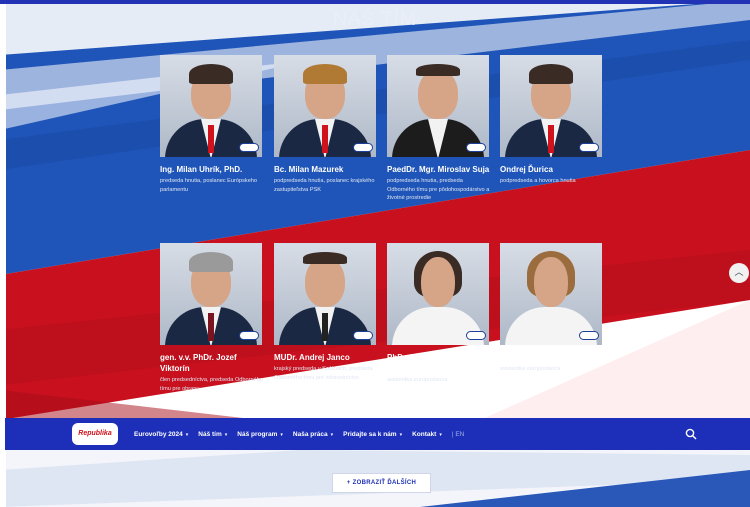  I want to click on republika-logo: Republika, so click(95, 434).